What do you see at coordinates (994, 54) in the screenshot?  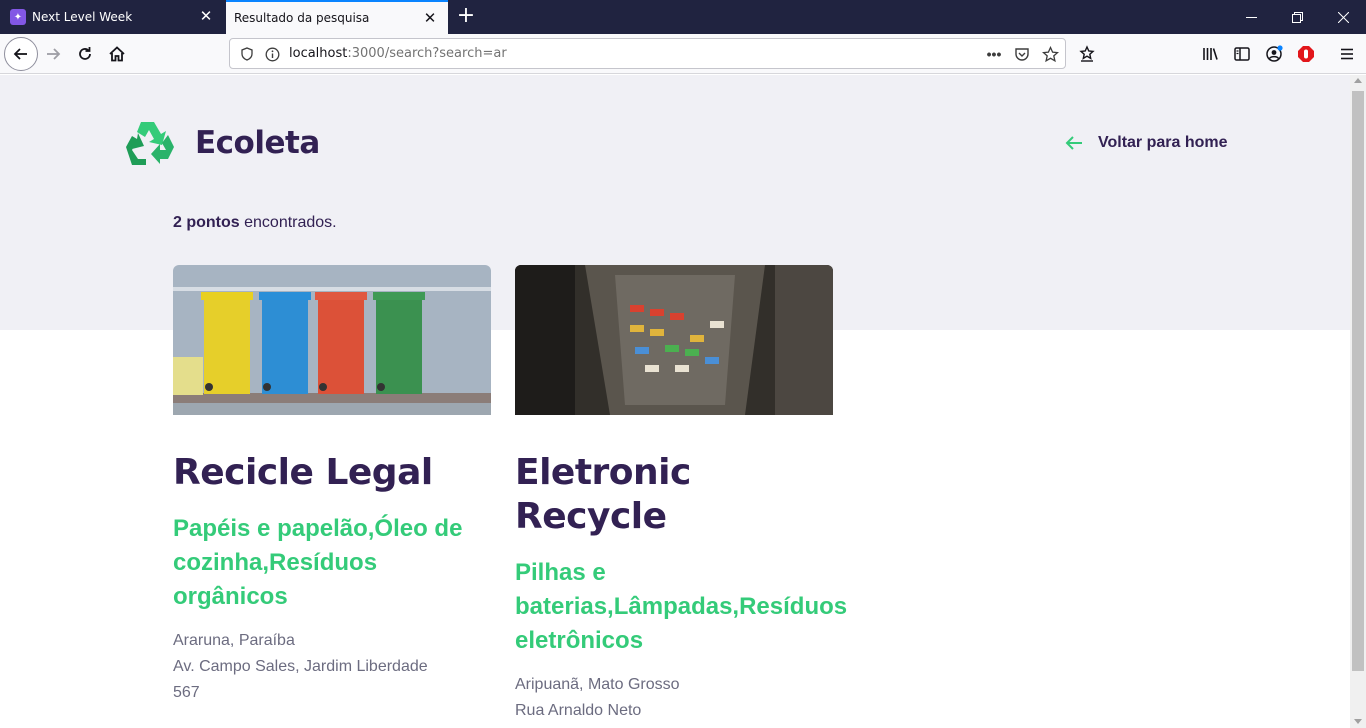 I see `page-actions-icon: •••` at bounding box center [994, 54].